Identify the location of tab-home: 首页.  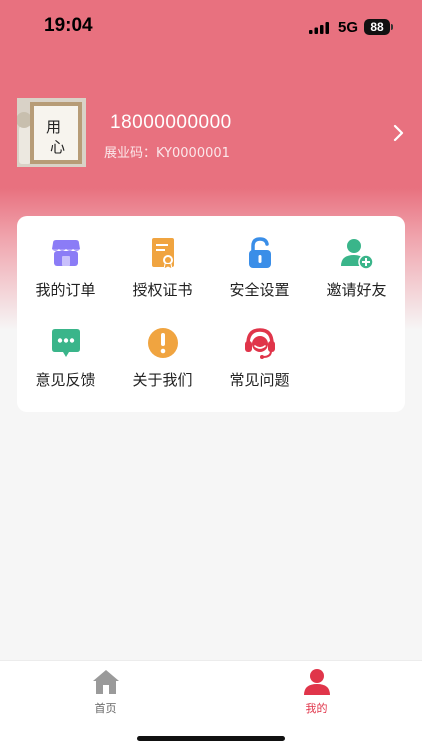
(105, 691).